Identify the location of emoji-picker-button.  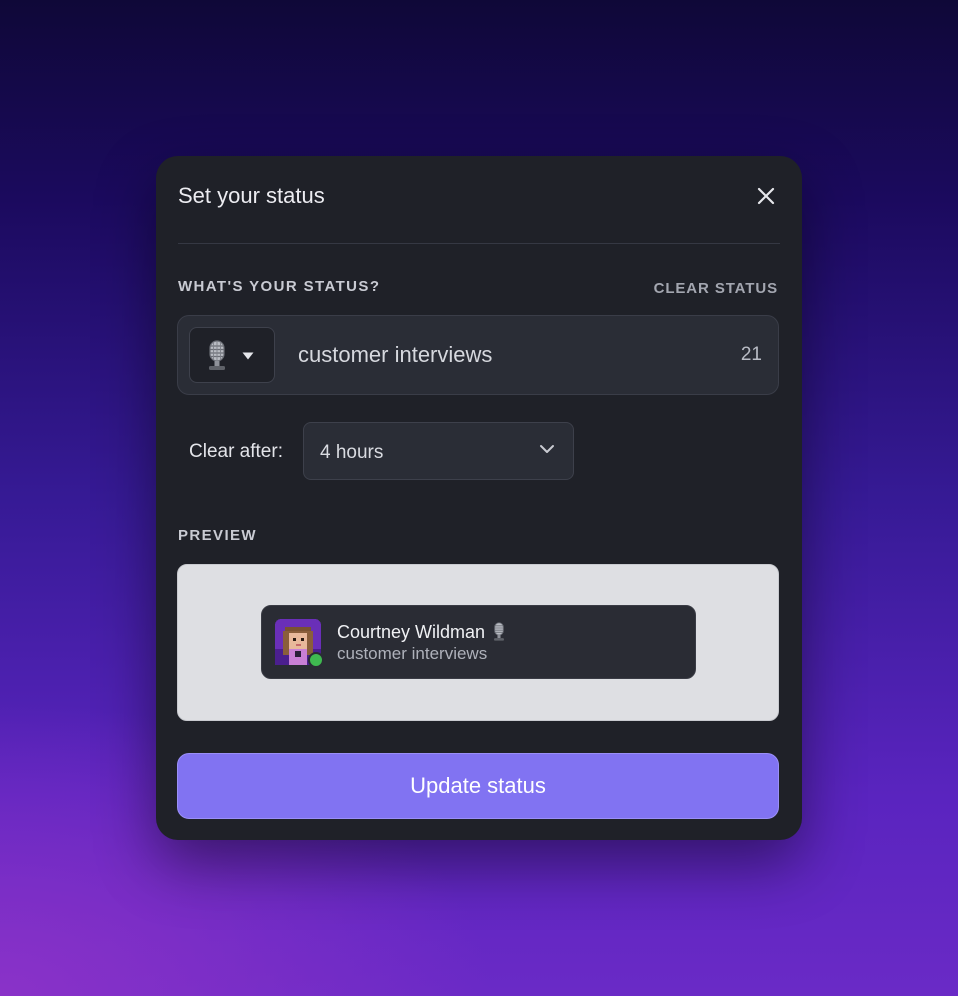
(232, 355).